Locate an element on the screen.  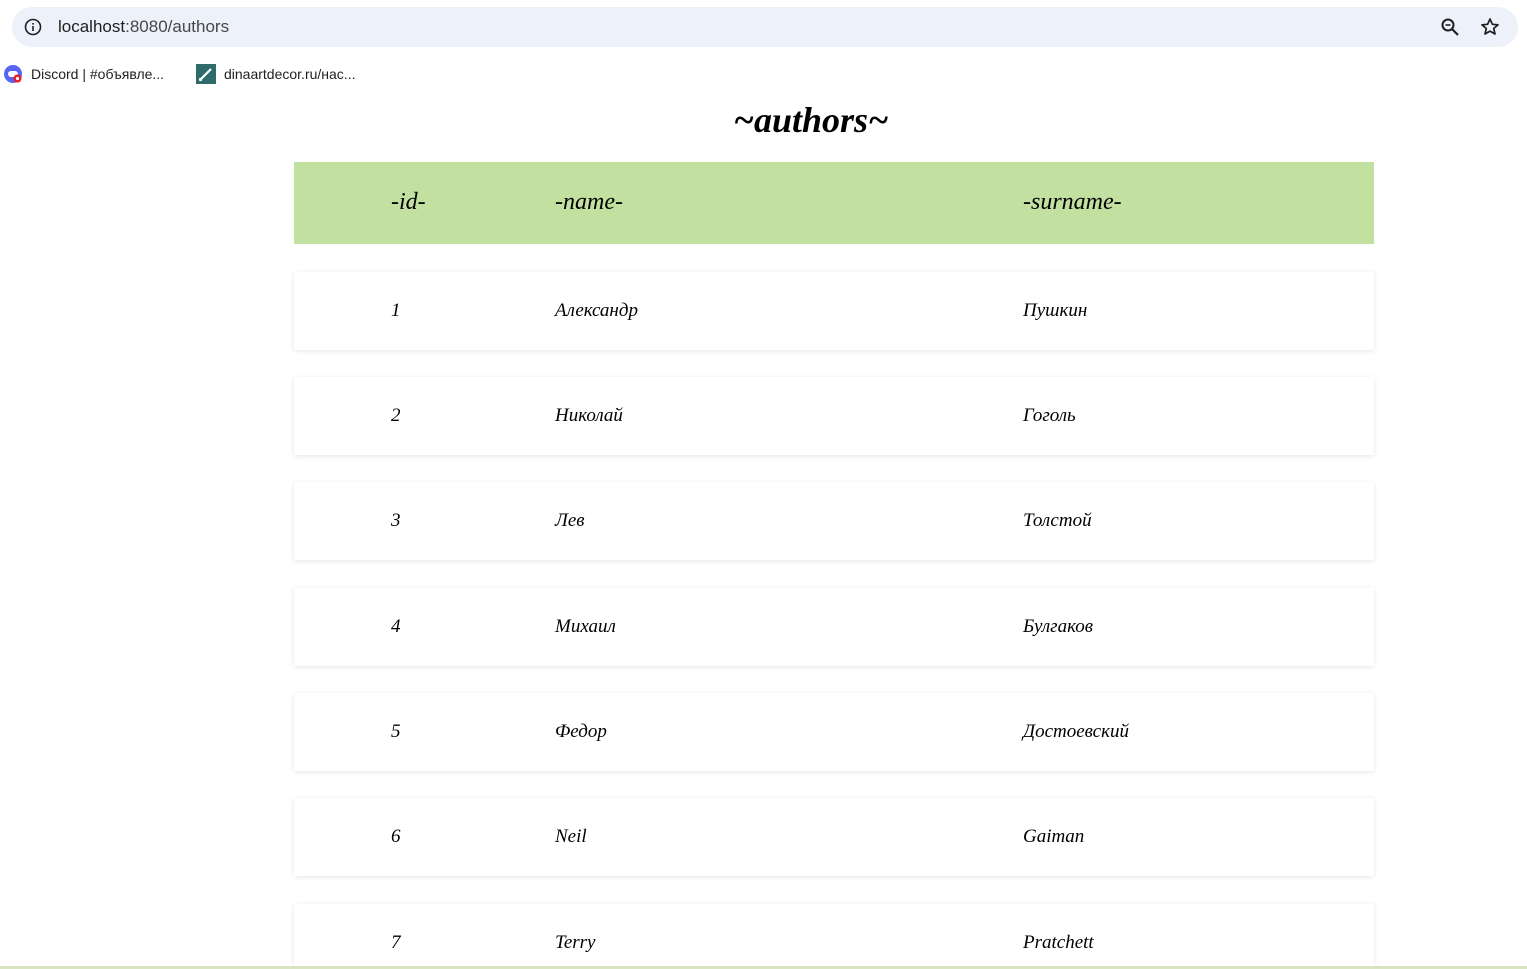
cell-surname: Булгаков is located at coordinates (1058, 626).